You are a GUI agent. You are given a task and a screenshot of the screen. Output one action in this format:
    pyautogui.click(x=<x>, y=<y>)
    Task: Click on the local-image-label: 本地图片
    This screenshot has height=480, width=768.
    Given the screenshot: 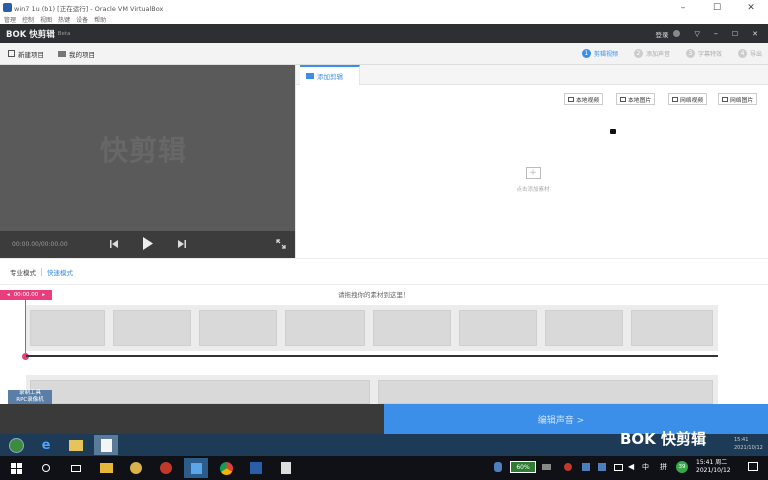 What is the action you would take?
    pyautogui.click(x=640, y=100)
    